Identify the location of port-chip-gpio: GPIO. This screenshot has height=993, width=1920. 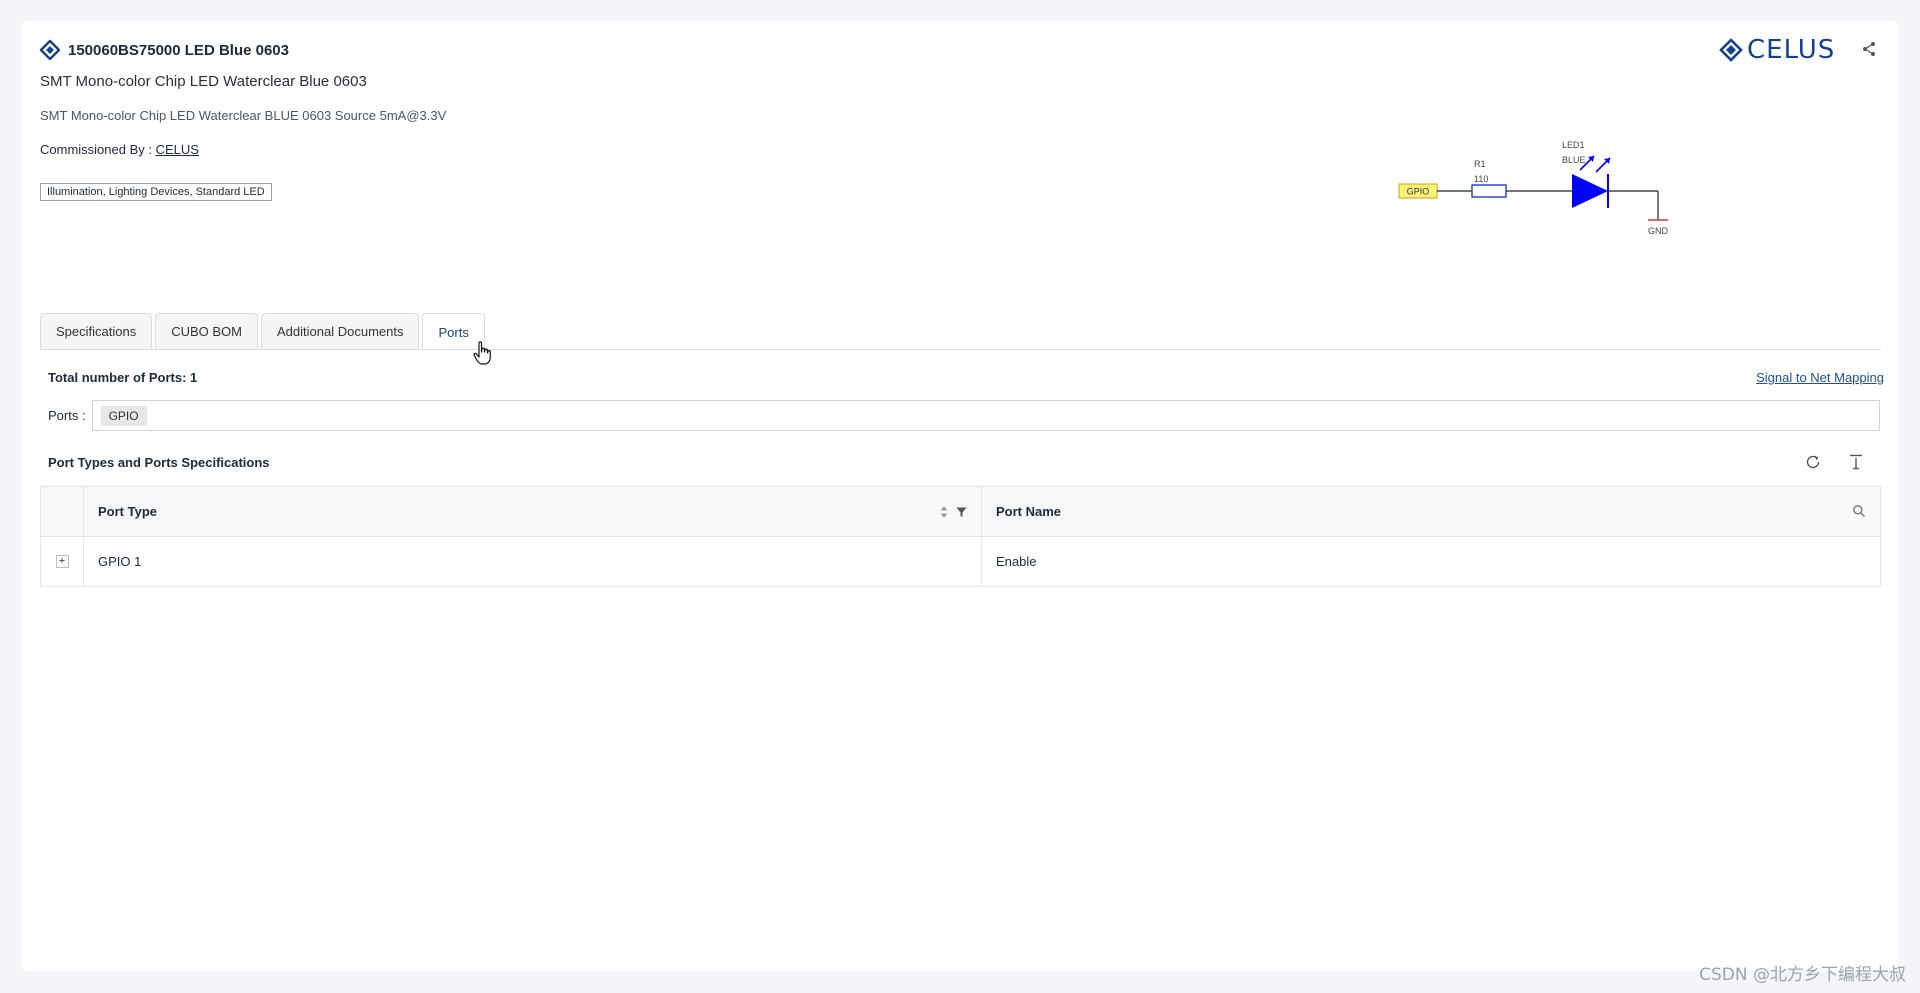
(123, 415).